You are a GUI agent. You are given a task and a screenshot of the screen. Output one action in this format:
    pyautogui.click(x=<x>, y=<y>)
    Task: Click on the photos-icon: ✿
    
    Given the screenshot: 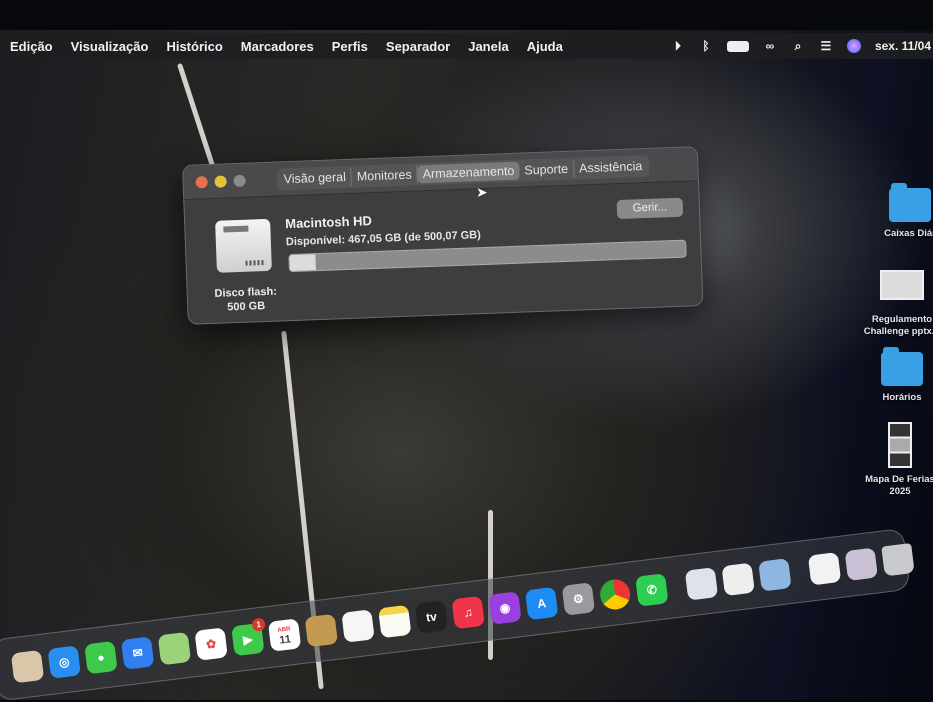 What is the action you would take?
    pyautogui.click(x=211, y=644)
    